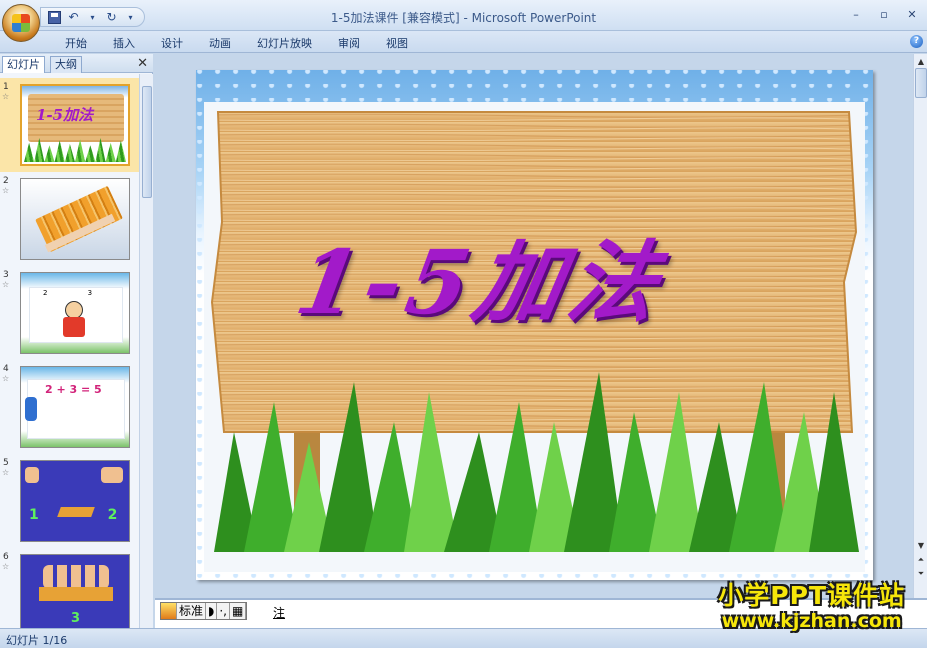 The image size is (927, 648). I want to click on slide-title: 1-5加法, so click(481, 275).